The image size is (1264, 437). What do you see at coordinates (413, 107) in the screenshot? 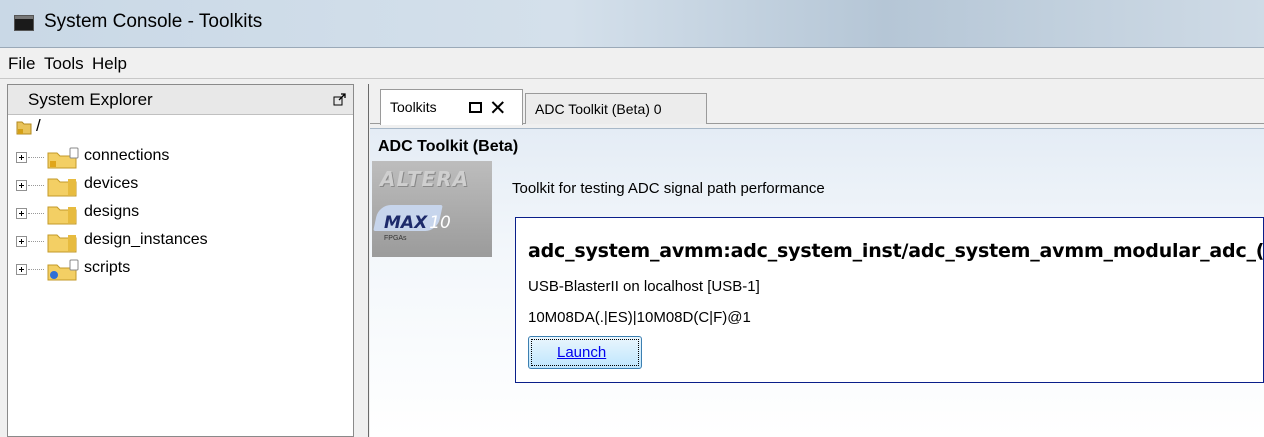
I see `tab-label: Toolkits` at bounding box center [413, 107].